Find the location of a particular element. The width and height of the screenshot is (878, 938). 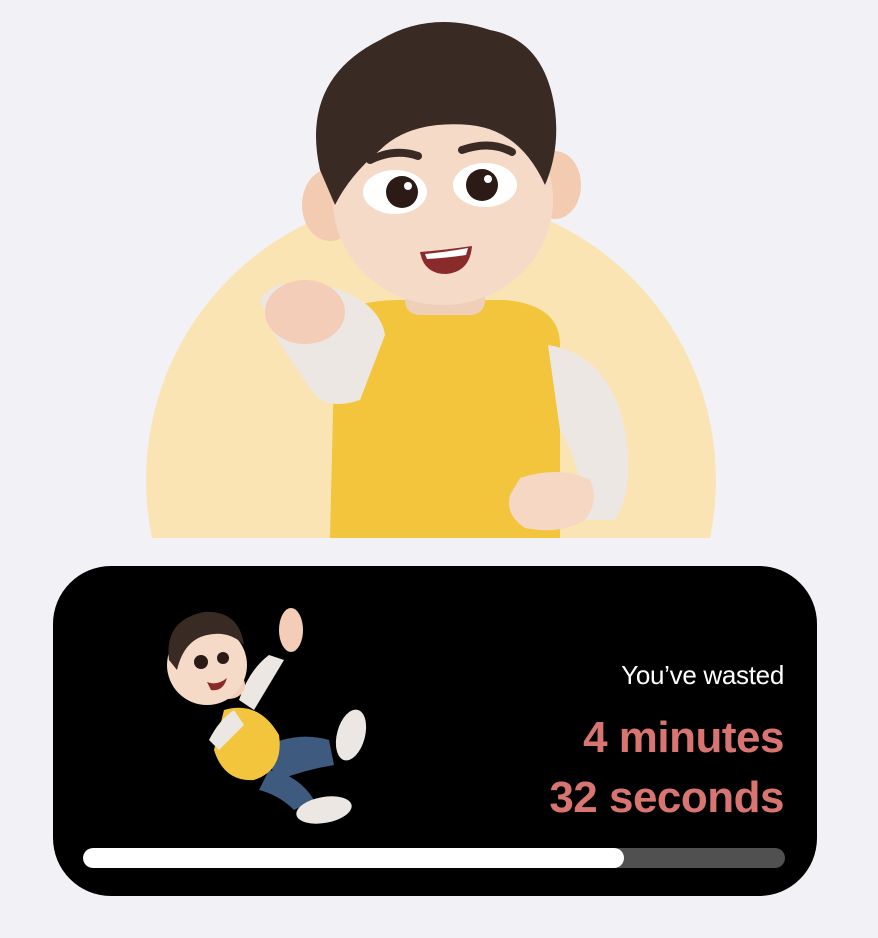

wasted-label: You’ve wasted is located at coordinates (702, 675).